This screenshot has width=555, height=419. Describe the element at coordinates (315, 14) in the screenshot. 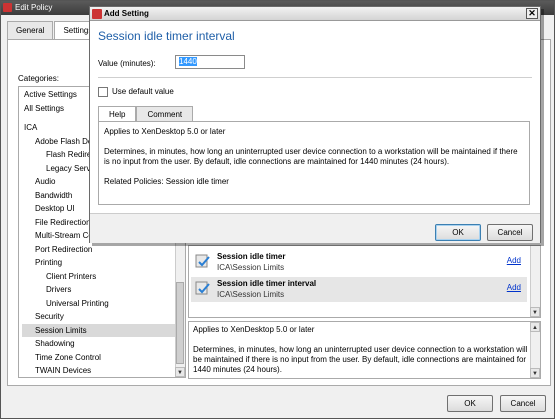

I see `dialog-titlebar: Add Setting ✕` at that location.